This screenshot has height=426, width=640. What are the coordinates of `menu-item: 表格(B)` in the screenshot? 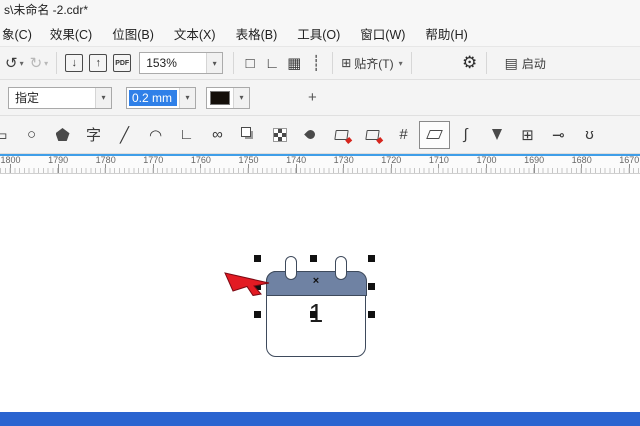 It's located at (257, 33).